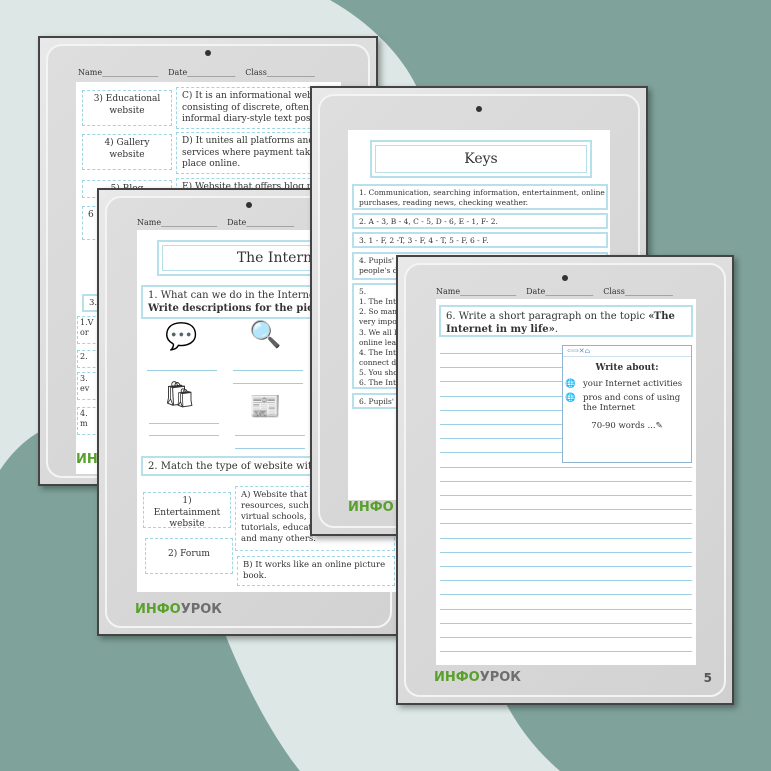  What do you see at coordinates (216, 222) in the screenshot?
I see `header-fields: Name______________ Date____________` at bounding box center [216, 222].